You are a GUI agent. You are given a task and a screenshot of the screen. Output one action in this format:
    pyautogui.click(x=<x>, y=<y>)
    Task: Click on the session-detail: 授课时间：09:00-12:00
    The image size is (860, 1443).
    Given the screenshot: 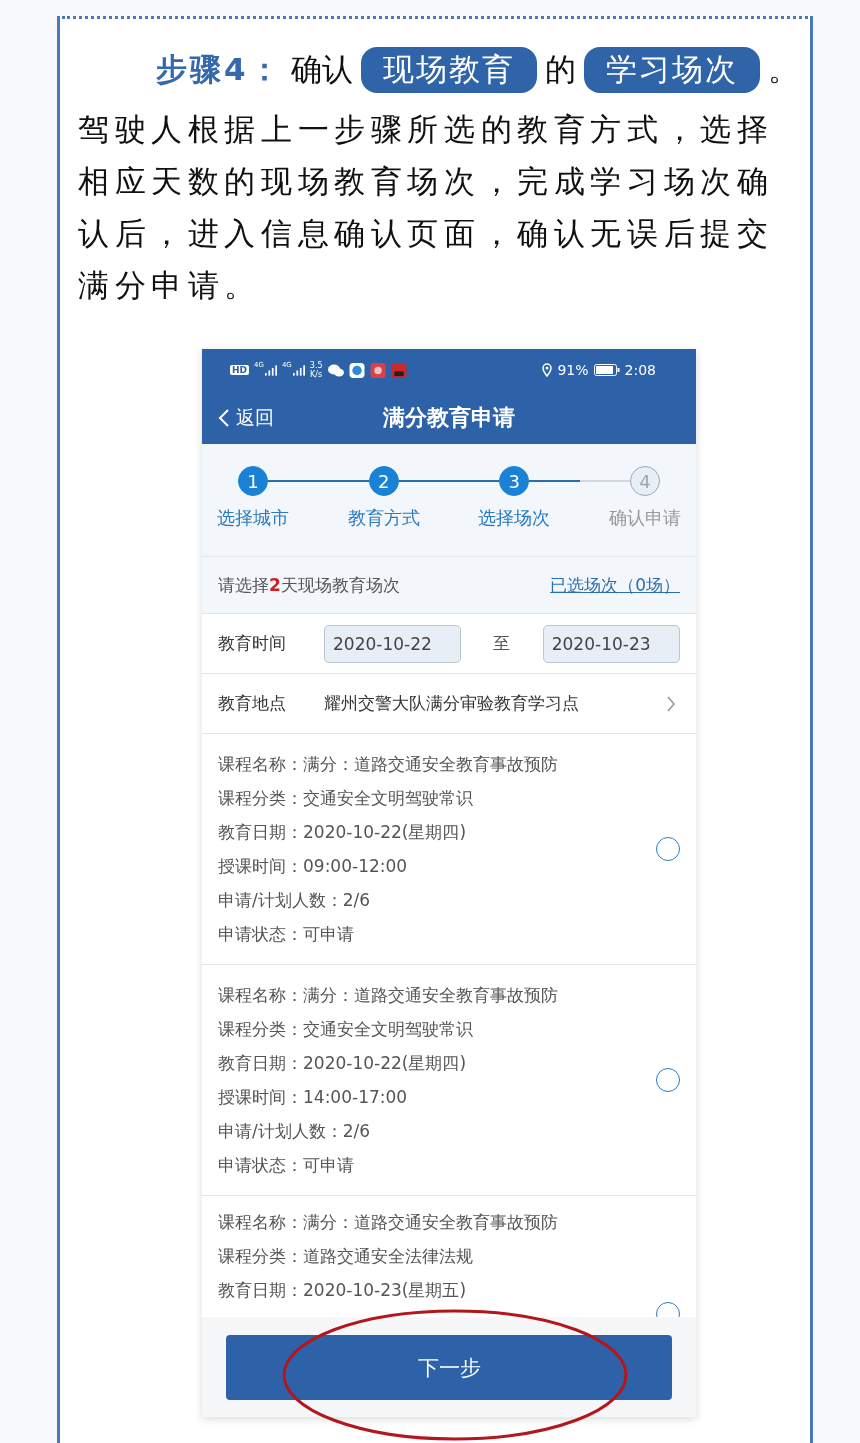 What is the action you would take?
    pyautogui.click(x=313, y=866)
    